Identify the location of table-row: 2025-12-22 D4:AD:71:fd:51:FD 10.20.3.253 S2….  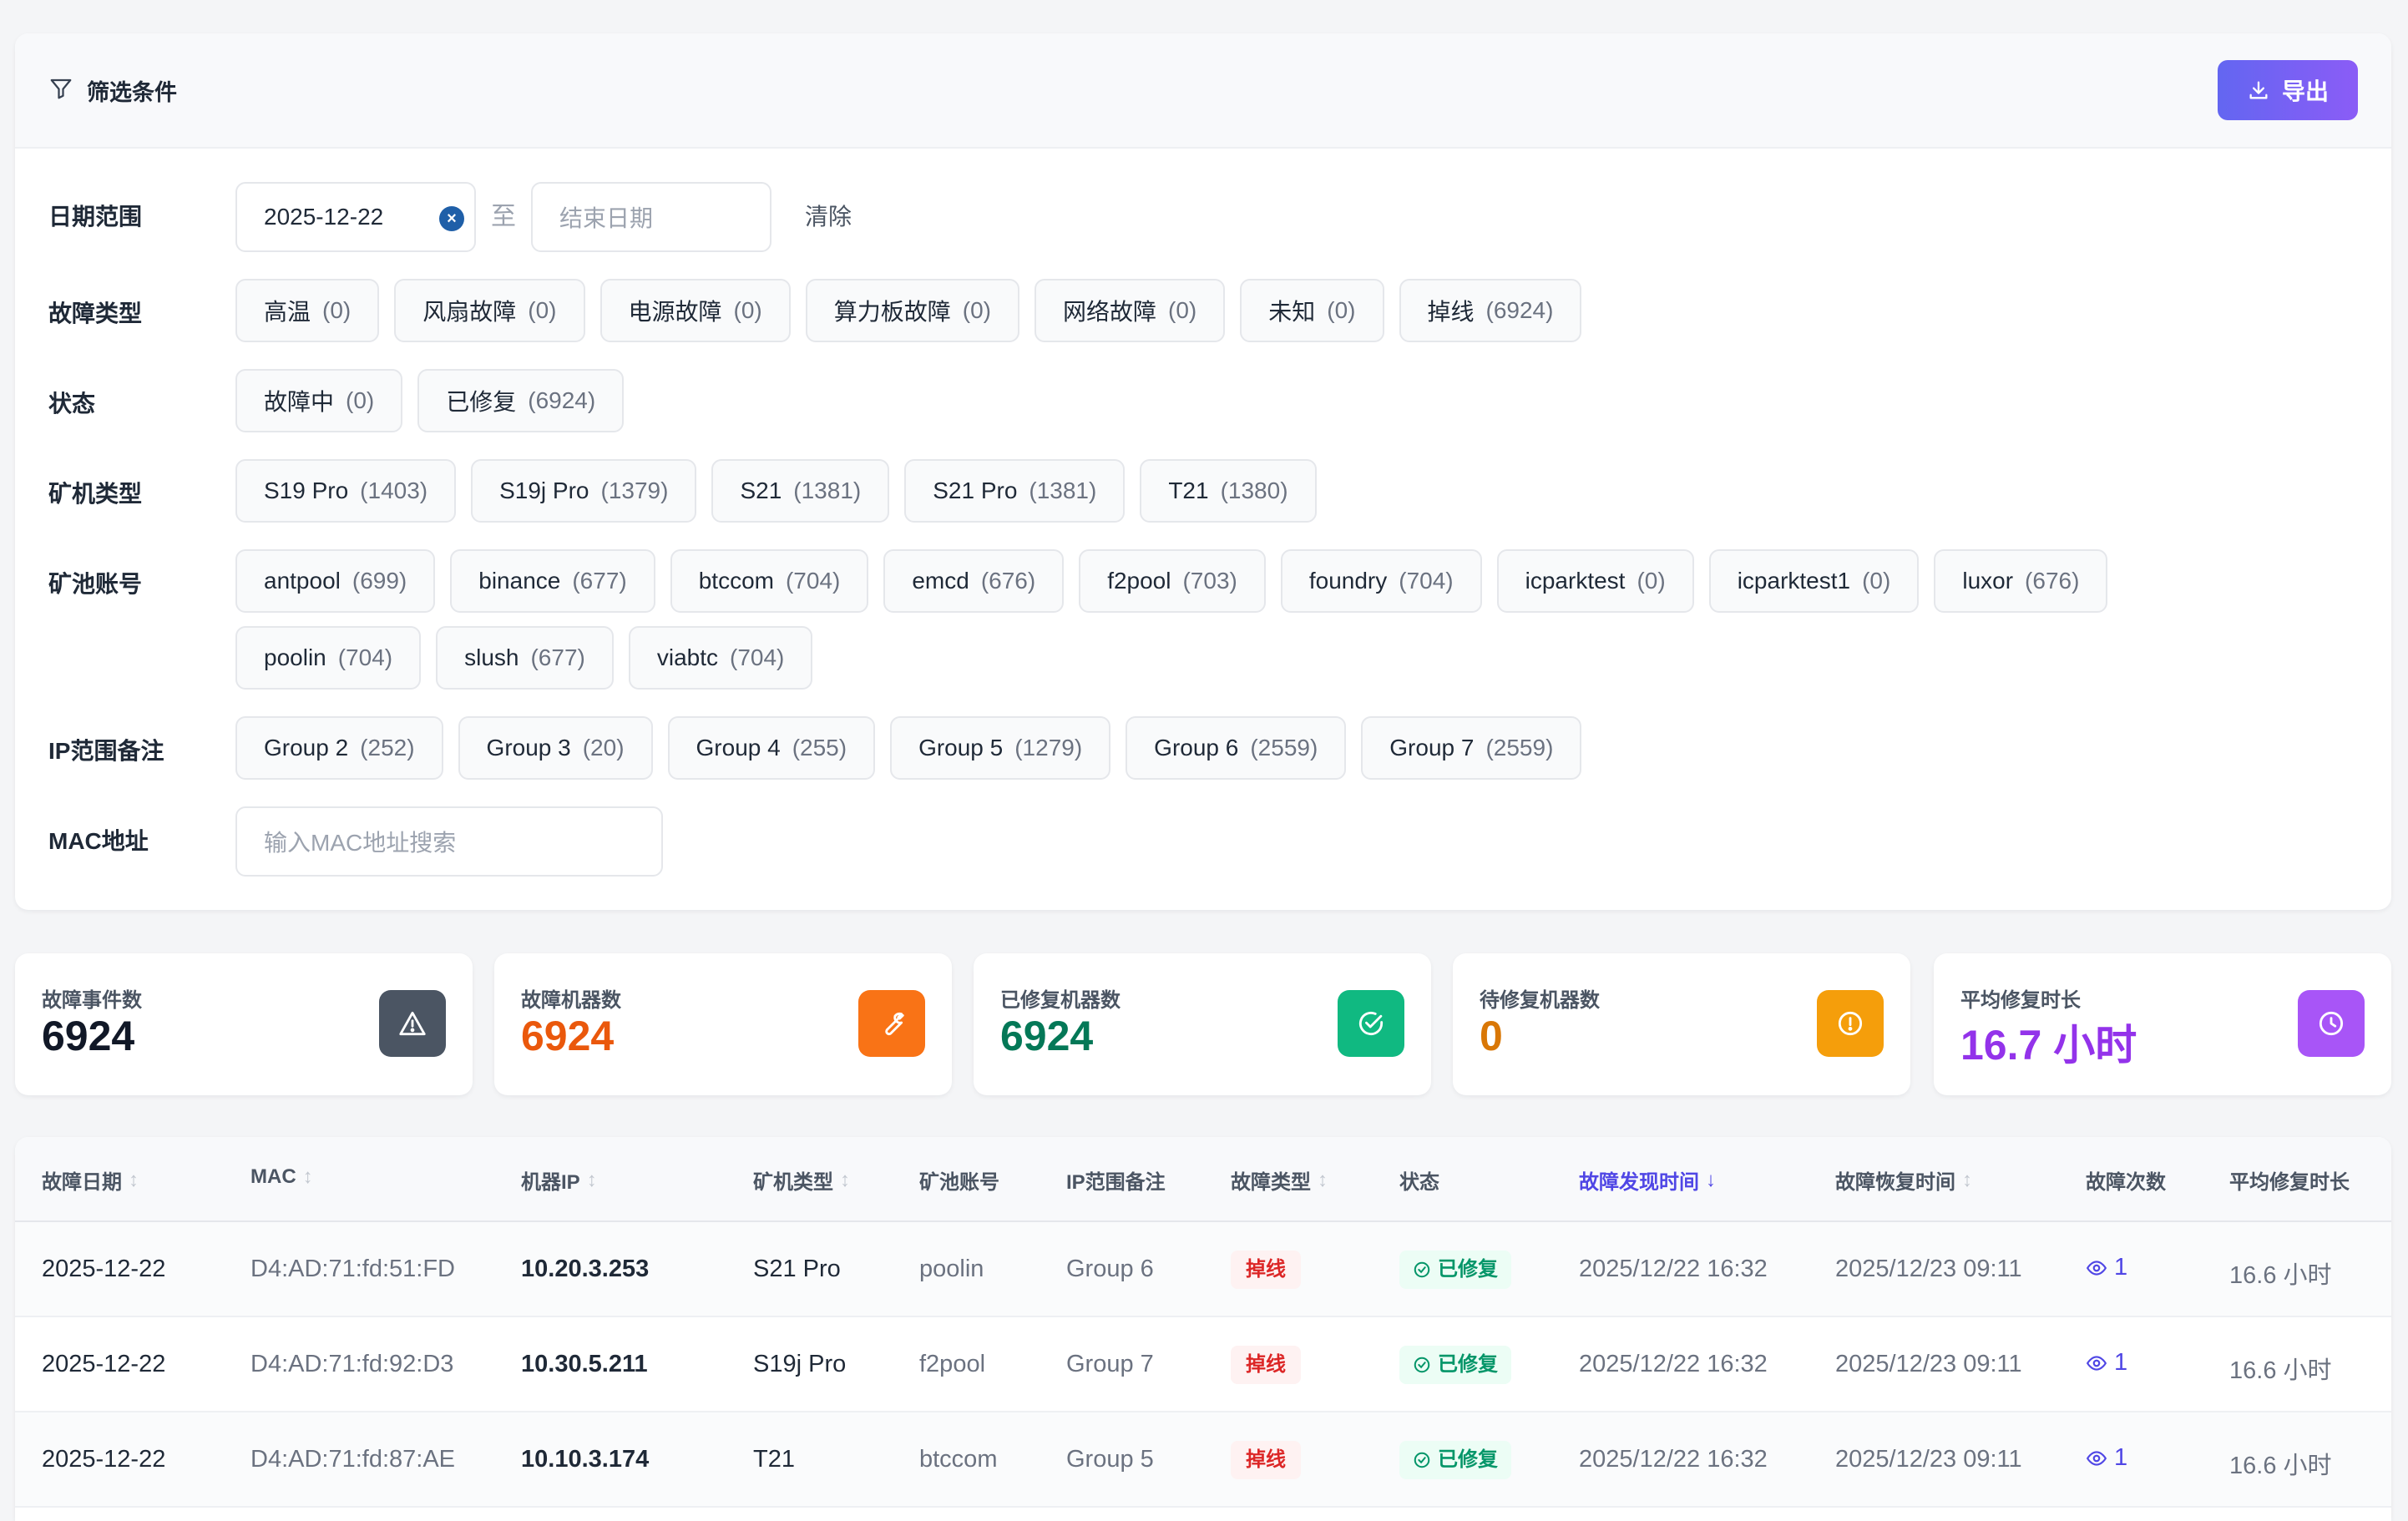
(1203, 1270).